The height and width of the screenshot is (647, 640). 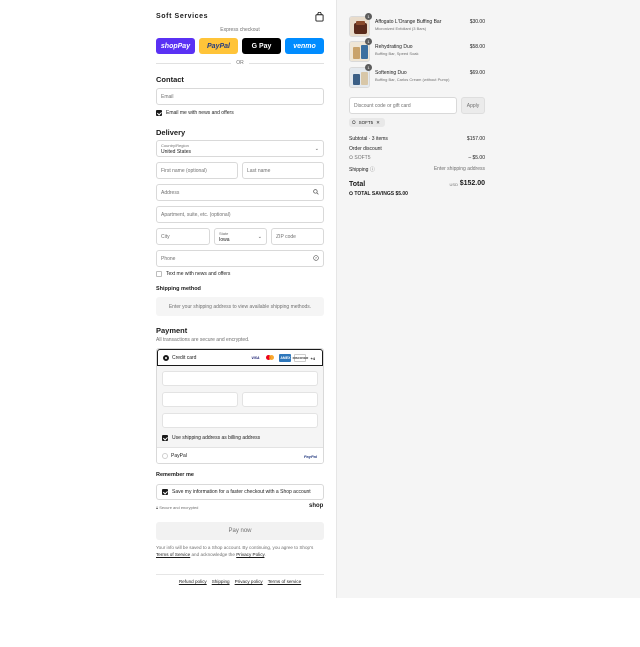 I want to click on zip-placeholder: ZIP code, so click(x=286, y=236).